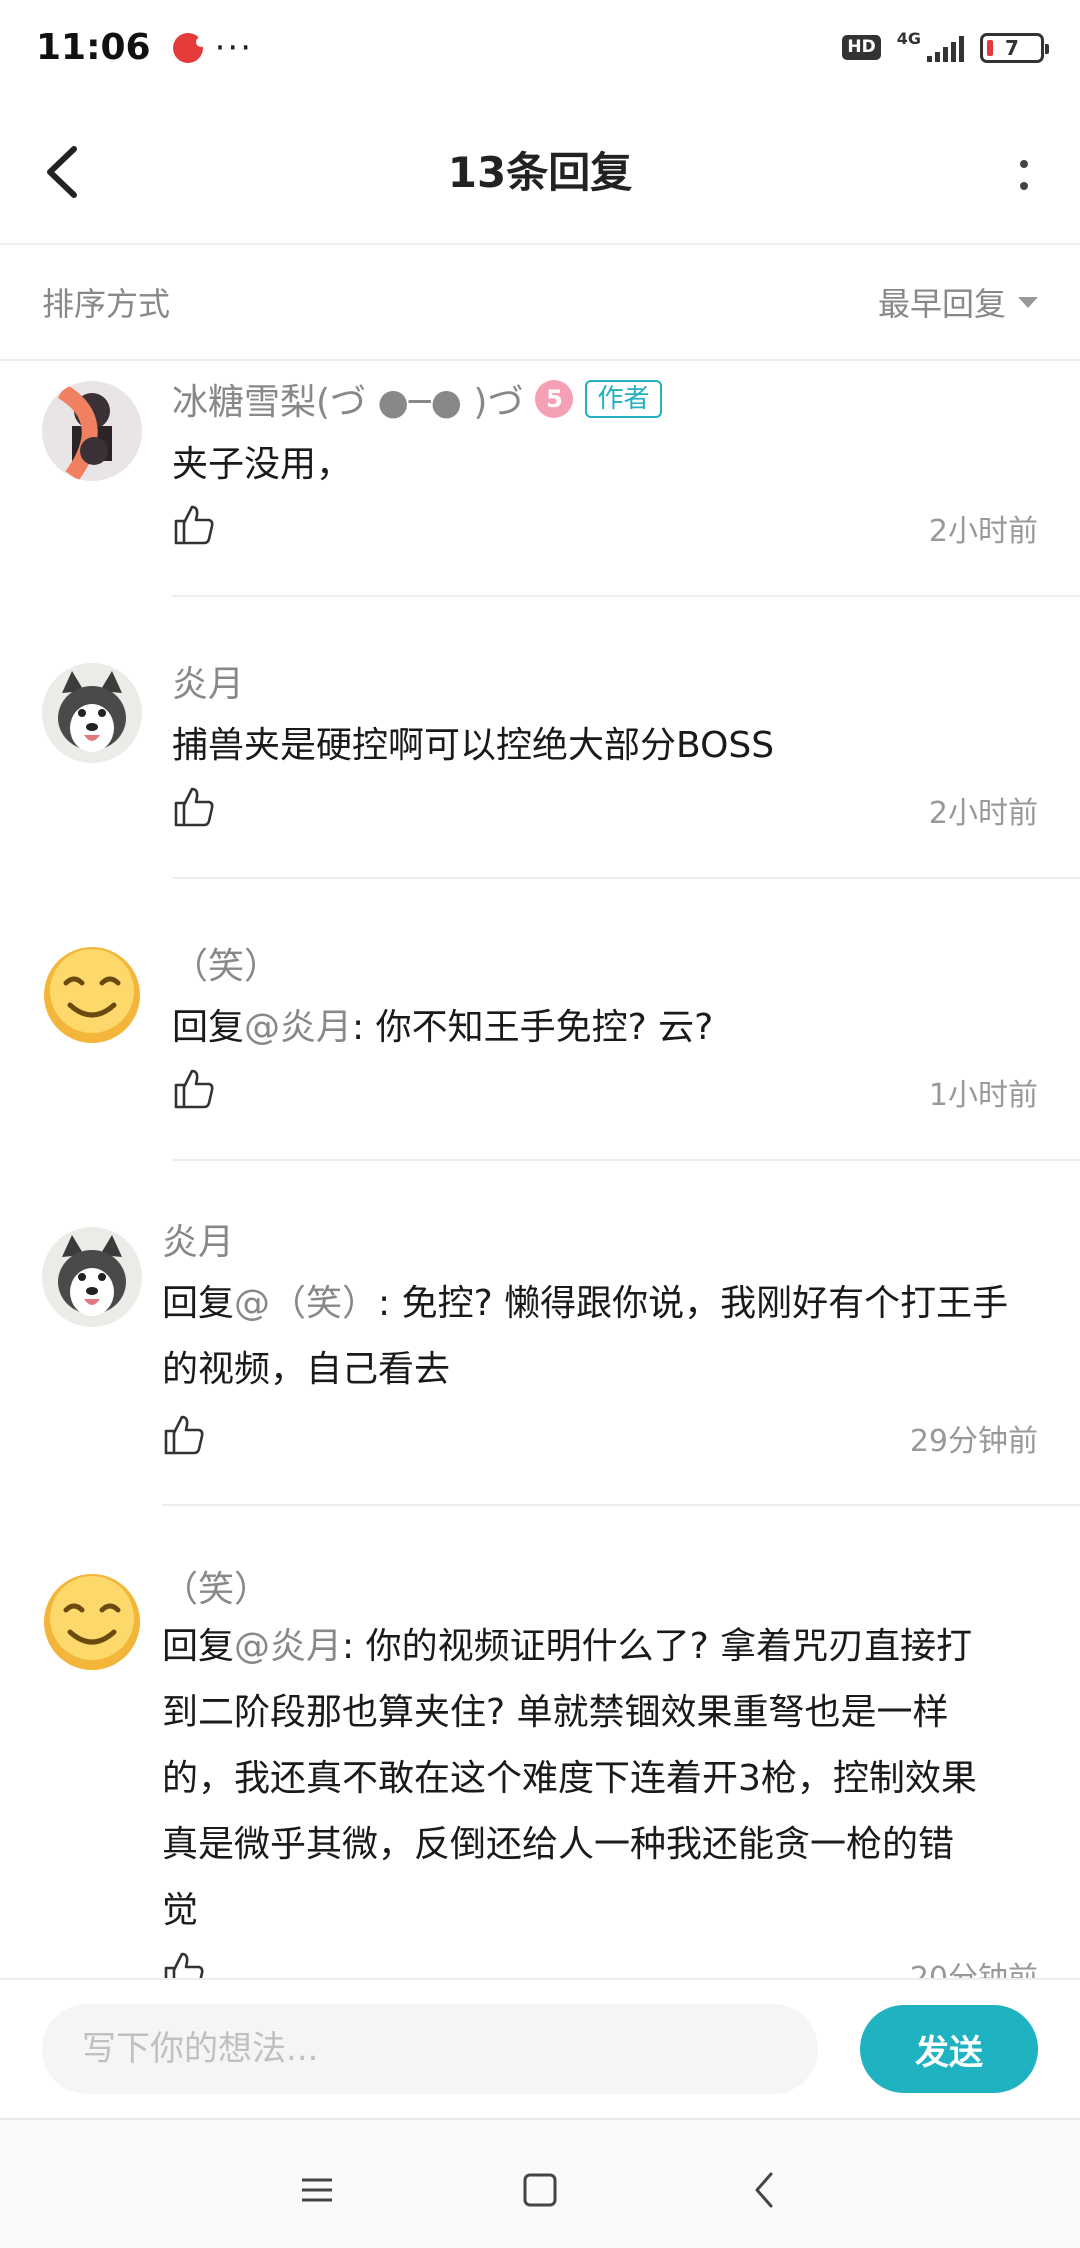 This screenshot has width=1080, height=2248. I want to click on caret-down-icon, so click(1028, 302).